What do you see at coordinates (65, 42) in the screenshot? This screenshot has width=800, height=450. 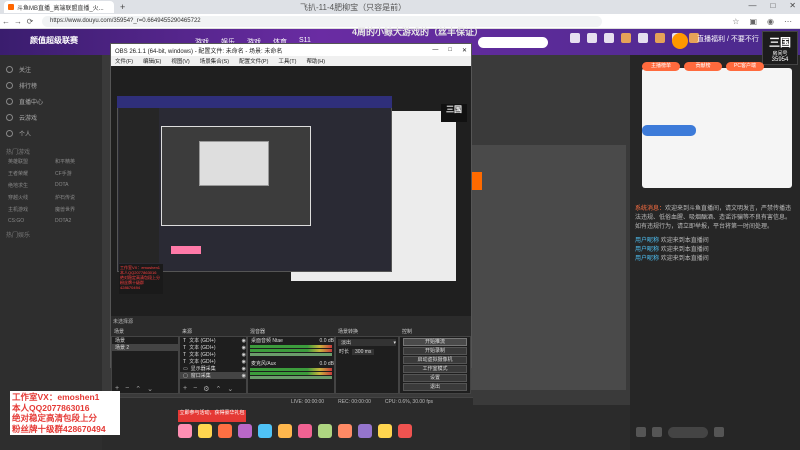 I see `site-logo: 颜值超级联赛` at bounding box center [65, 42].